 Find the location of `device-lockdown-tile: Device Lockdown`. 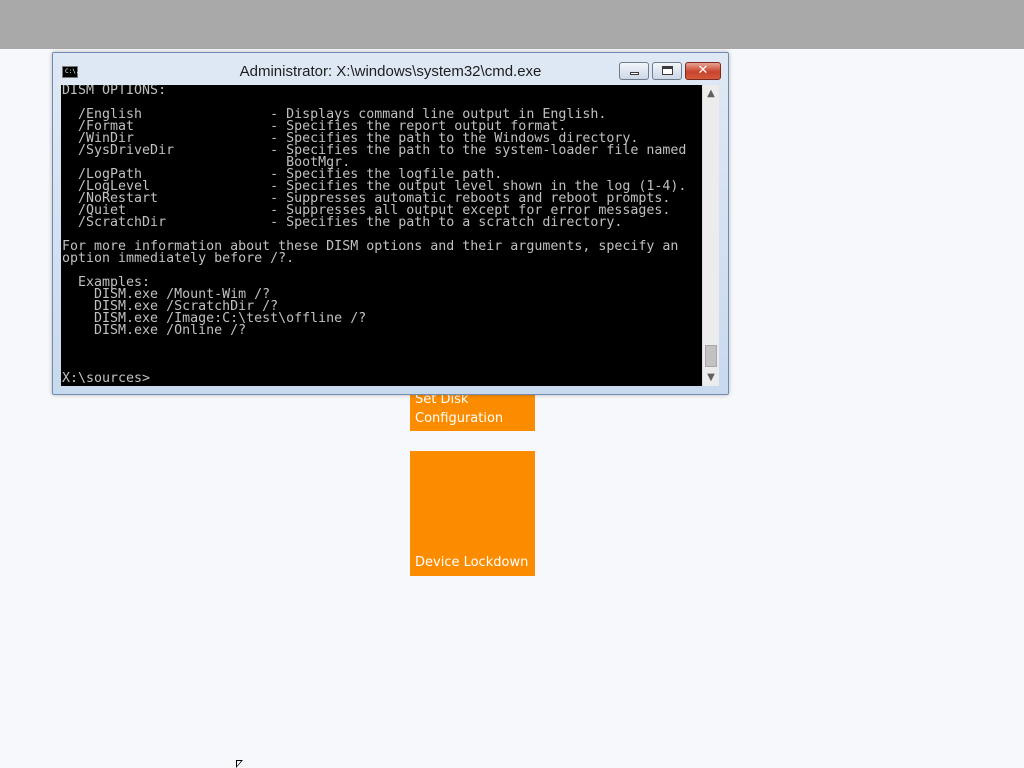

device-lockdown-tile: Device Lockdown is located at coordinates (472, 513).